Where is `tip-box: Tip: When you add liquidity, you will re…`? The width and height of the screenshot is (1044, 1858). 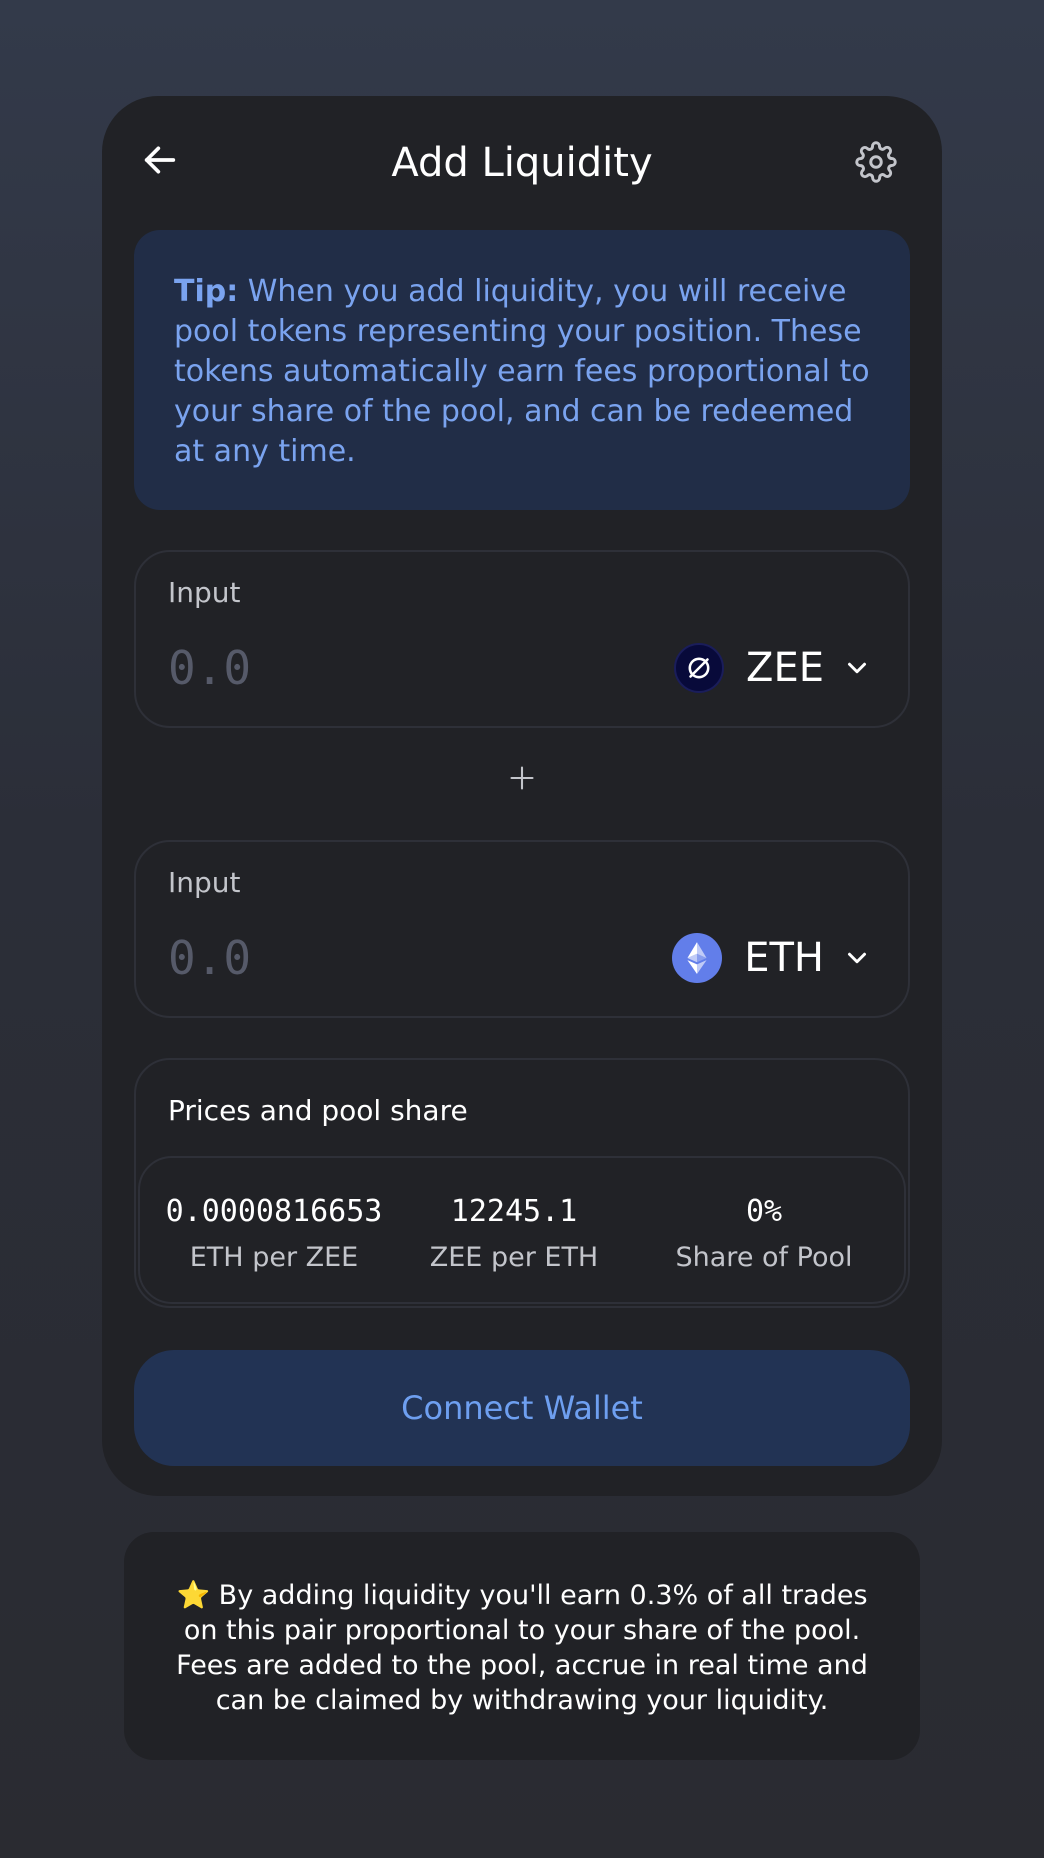
tip-box: Tip: When you add liquidity, you will re… is located at coordinates (522, 370).